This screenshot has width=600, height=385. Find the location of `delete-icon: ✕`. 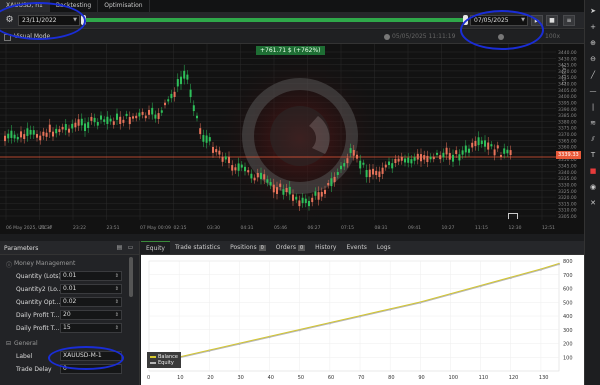

delete-icon: ✕ is located at coordinates (593, 203).